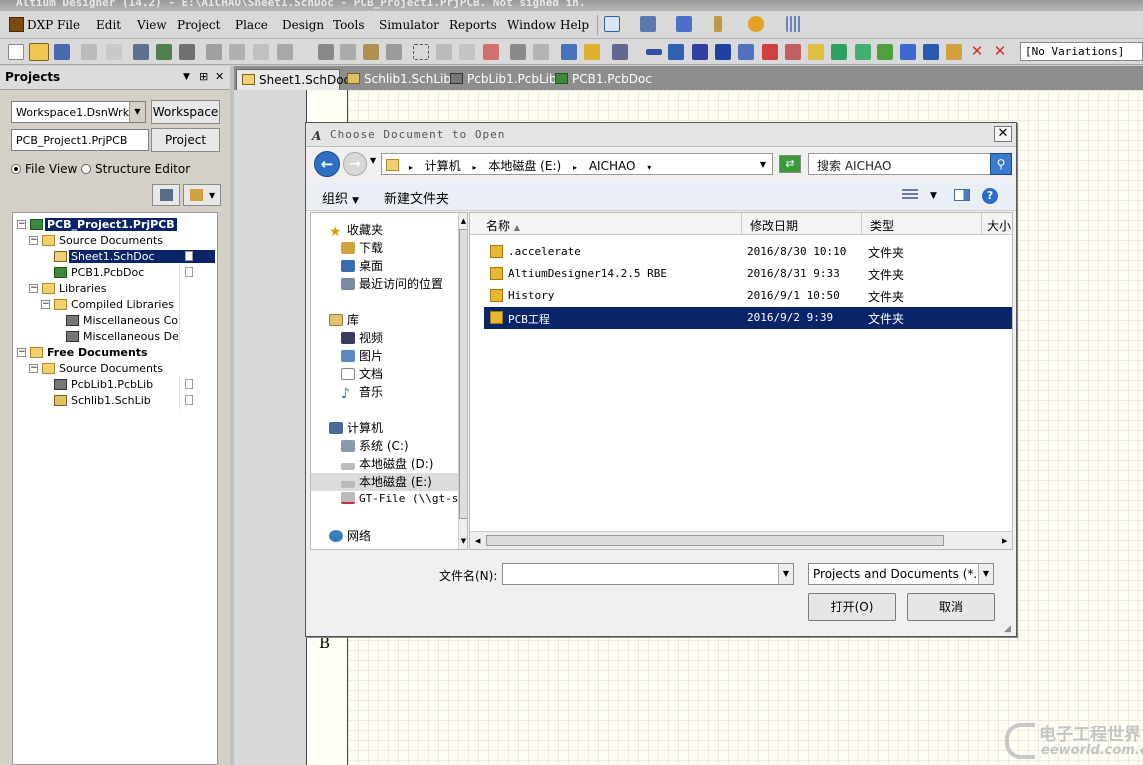 This screenshot has width=1143, height=765. Describe the element at coordinates (44, 169) in the screenshot. I see `file-view-radio: File View` at that location.